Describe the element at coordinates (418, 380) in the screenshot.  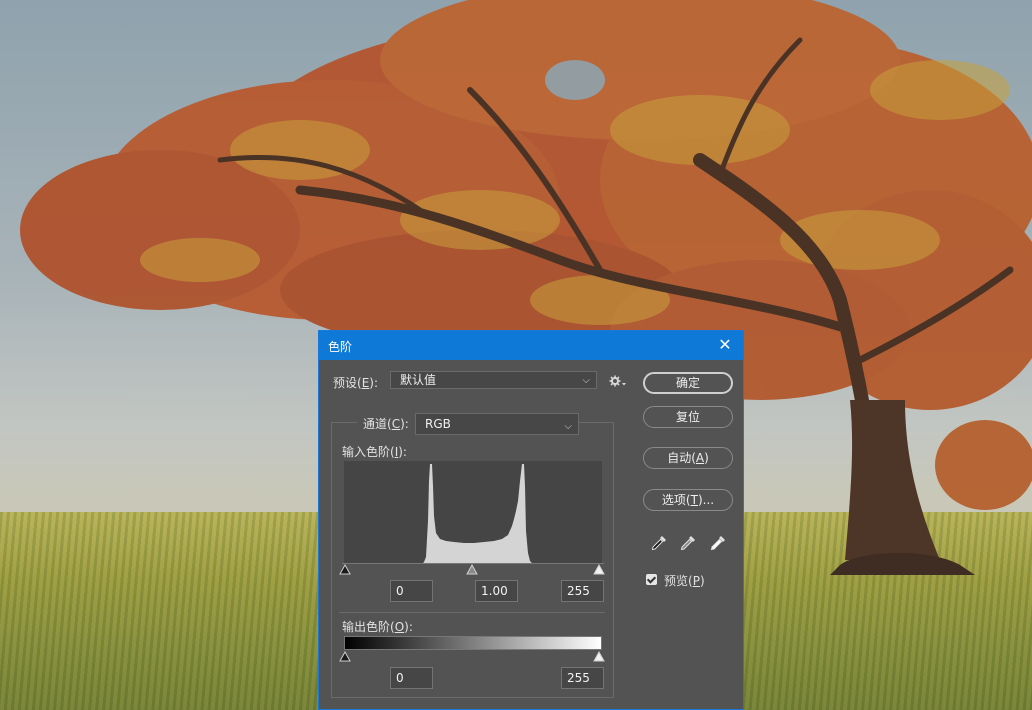
I see `preset-value: 默认值` at that location.